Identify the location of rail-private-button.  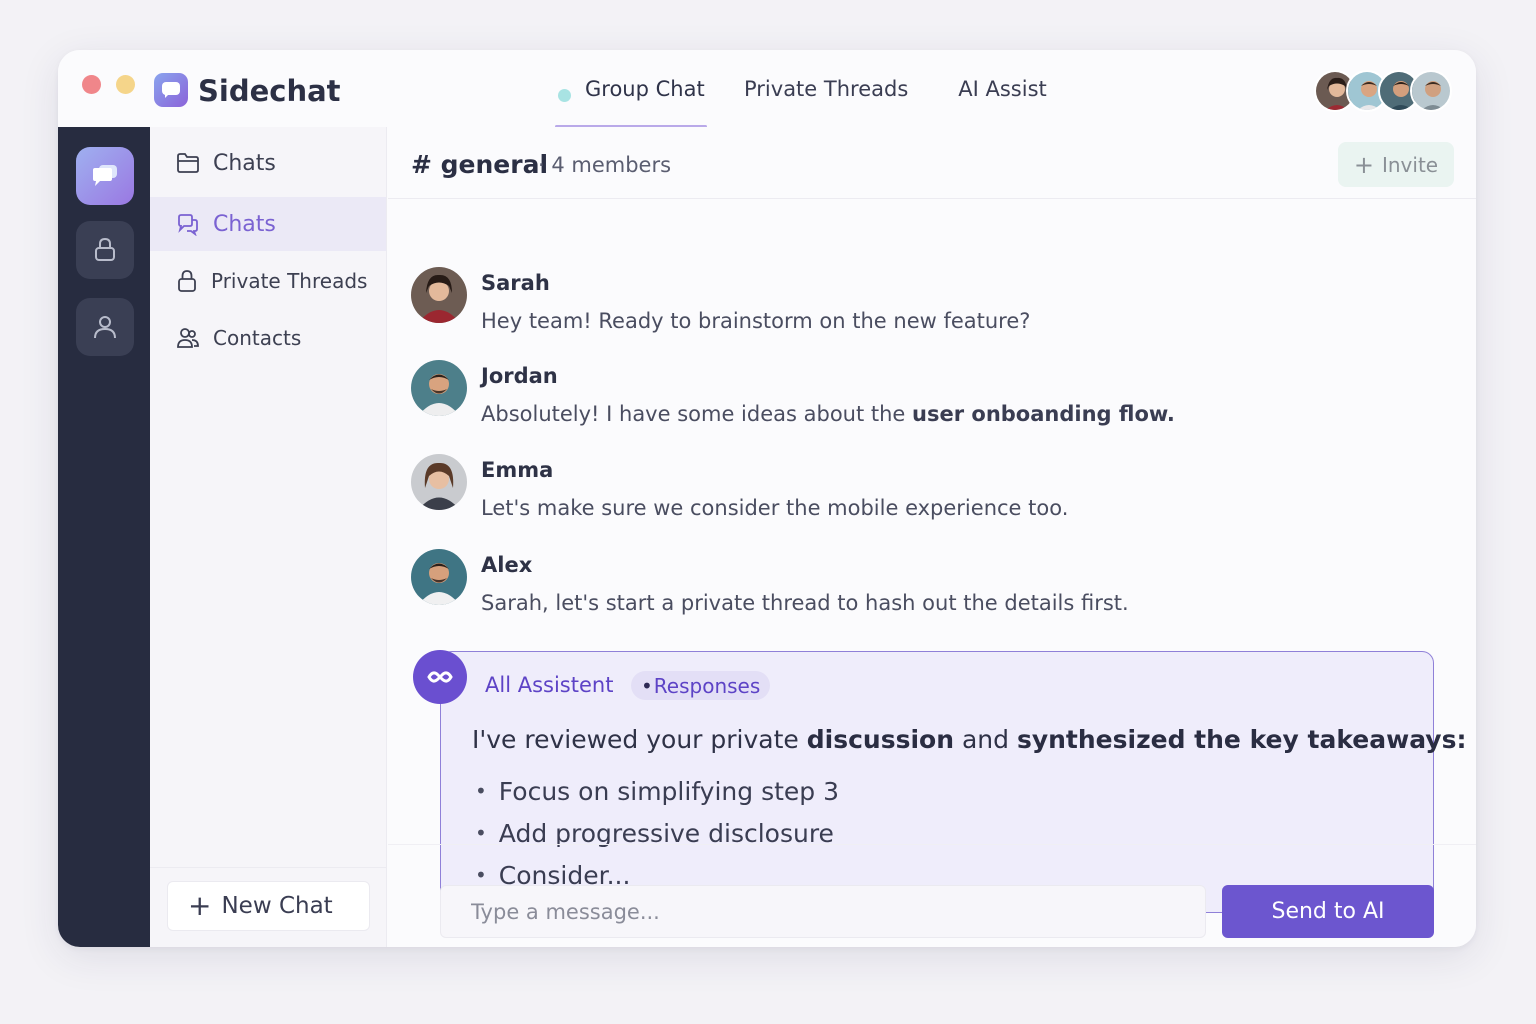
(105, 250).